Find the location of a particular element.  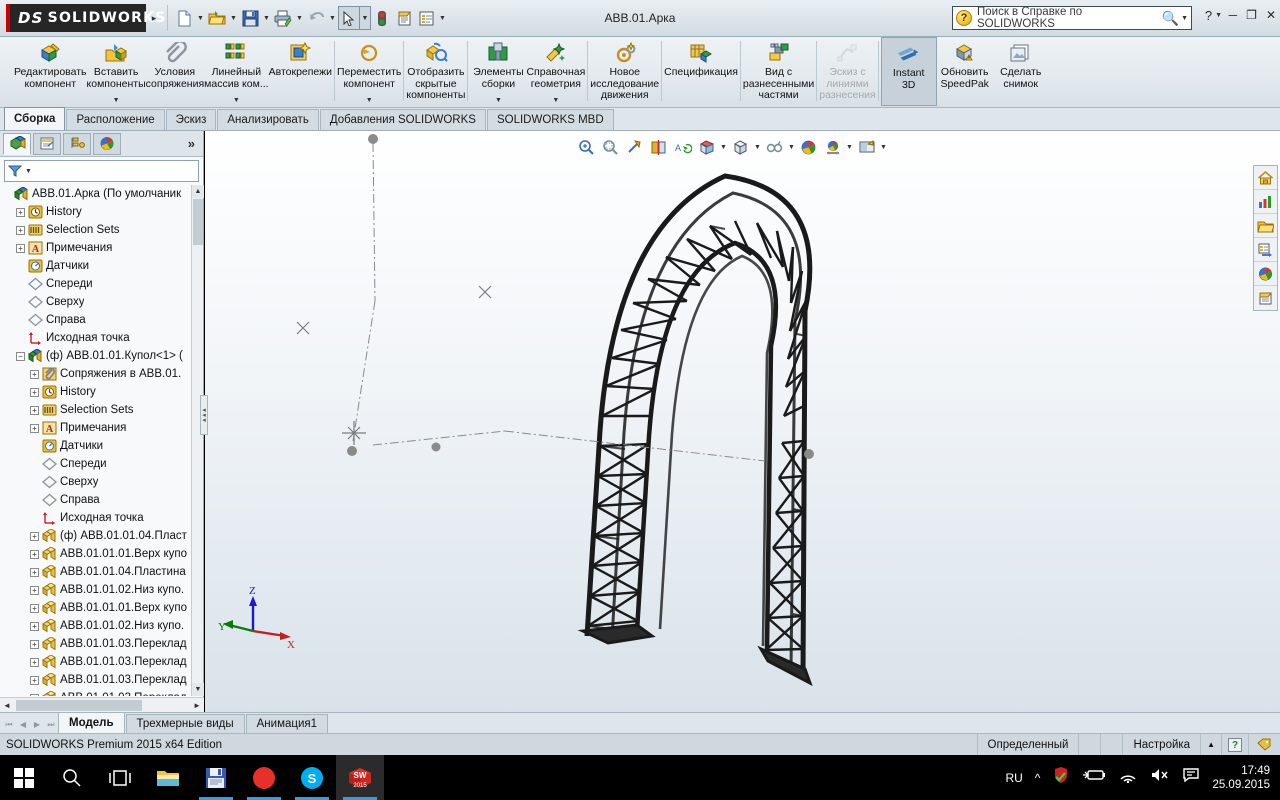

filter-caret-icon: ▼ is located at coordinates (28, 171).